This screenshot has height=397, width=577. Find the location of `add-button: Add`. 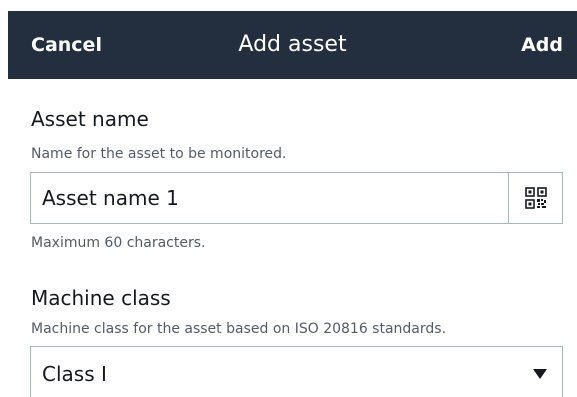

add-button: Add is located at coordinates (542, 45).